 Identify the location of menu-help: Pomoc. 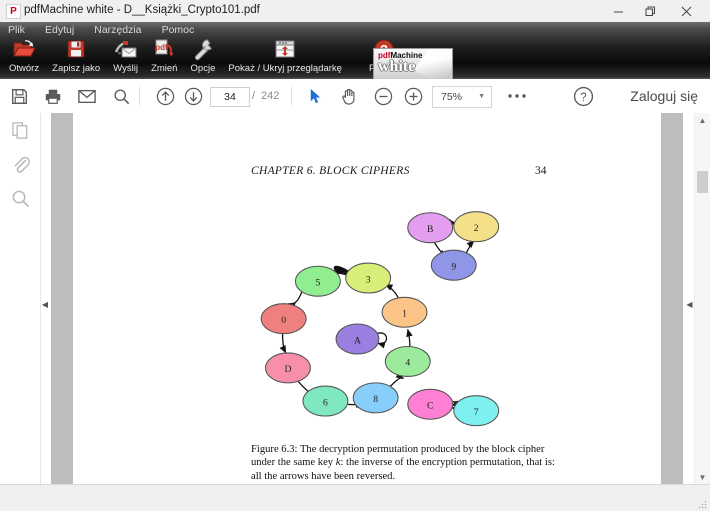
(178, 30).